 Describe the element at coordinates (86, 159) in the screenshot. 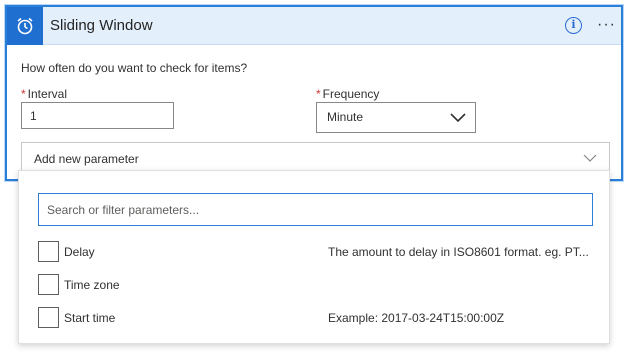

I see `add-parameter-label: Add new parameter` at that location.